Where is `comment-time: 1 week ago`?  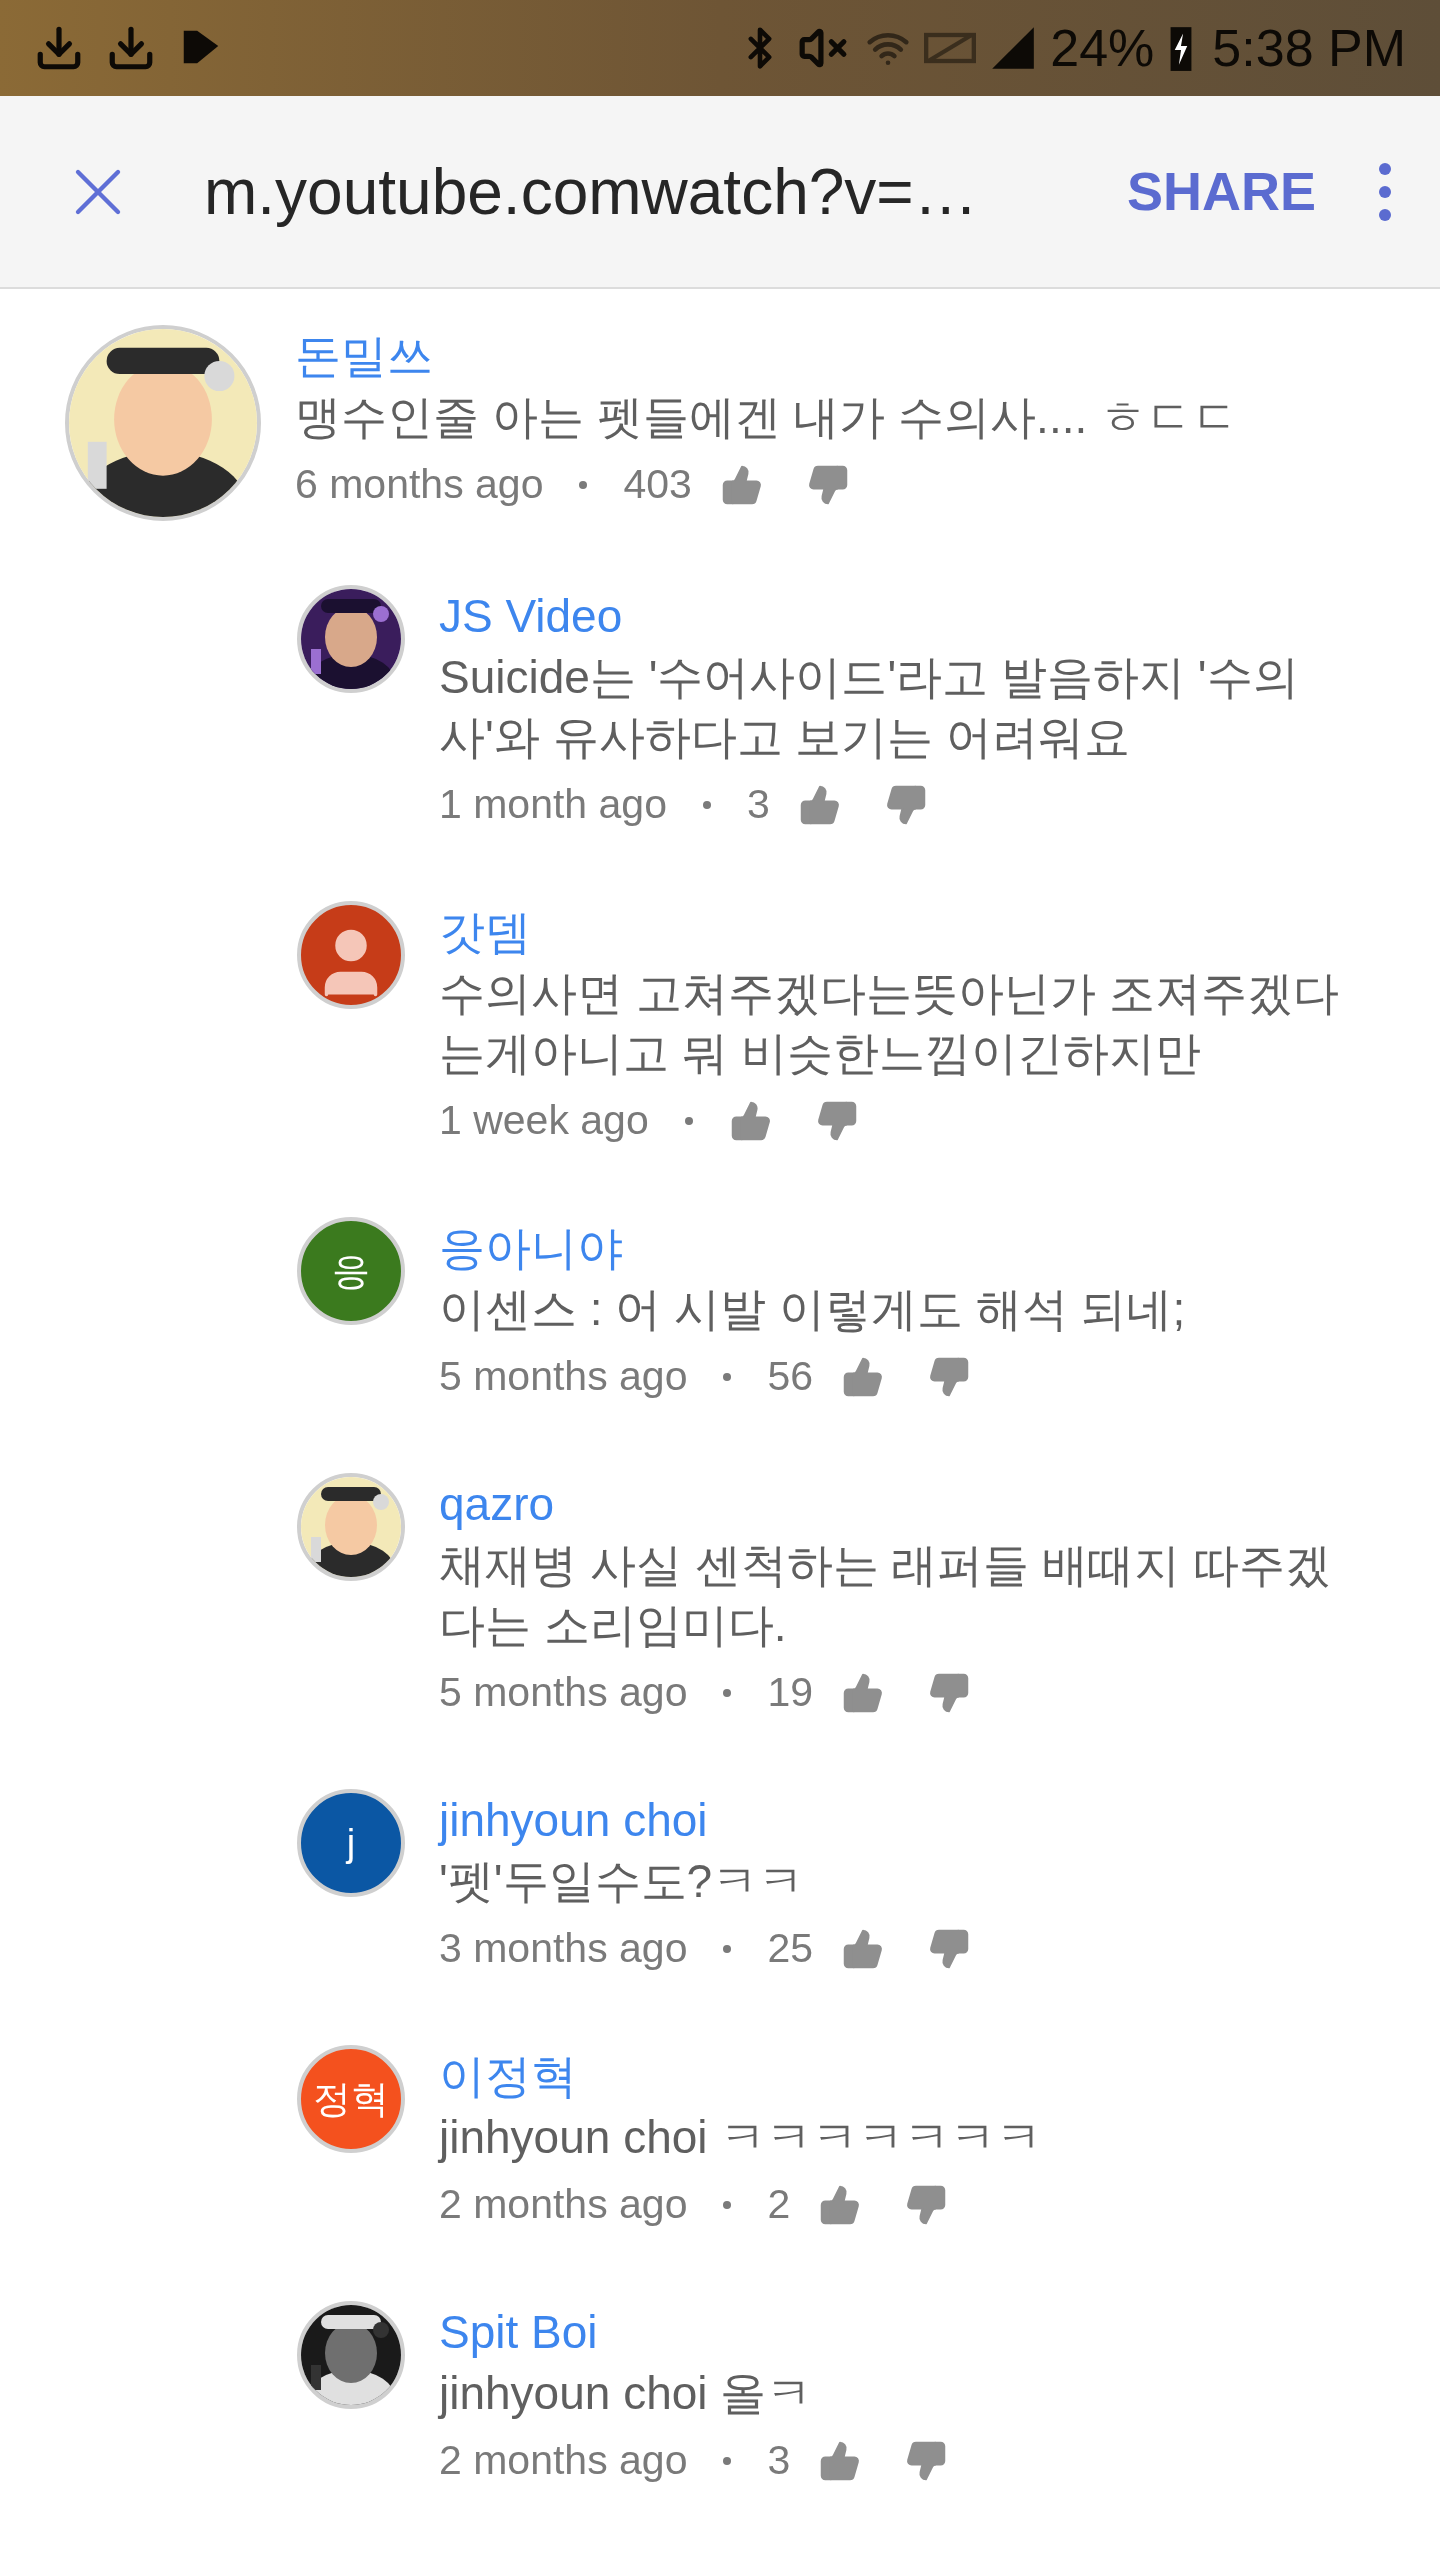
comment-time: 1 week ago is located at coordinates (544, 1121).